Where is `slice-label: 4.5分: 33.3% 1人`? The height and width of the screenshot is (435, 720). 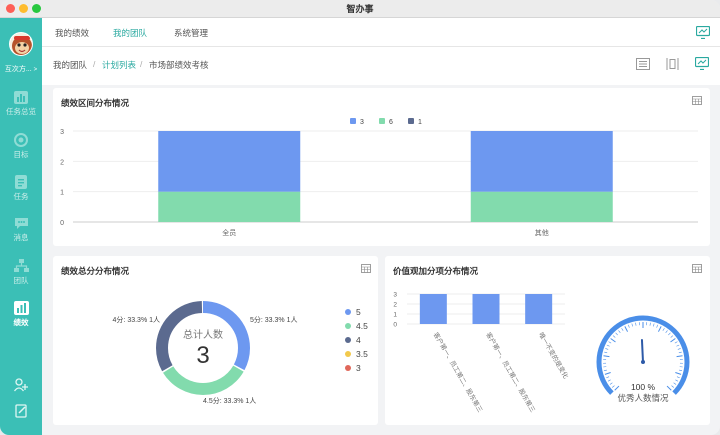 slice-label: 4.5分: 33.3% 1人 is located at coordinates (229, 400).